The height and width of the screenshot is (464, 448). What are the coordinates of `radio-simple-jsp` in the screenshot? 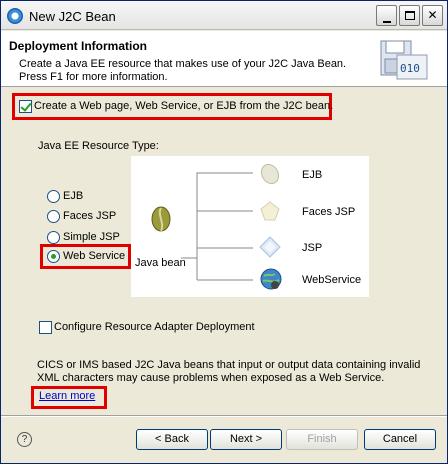 It's located at (53, 237).